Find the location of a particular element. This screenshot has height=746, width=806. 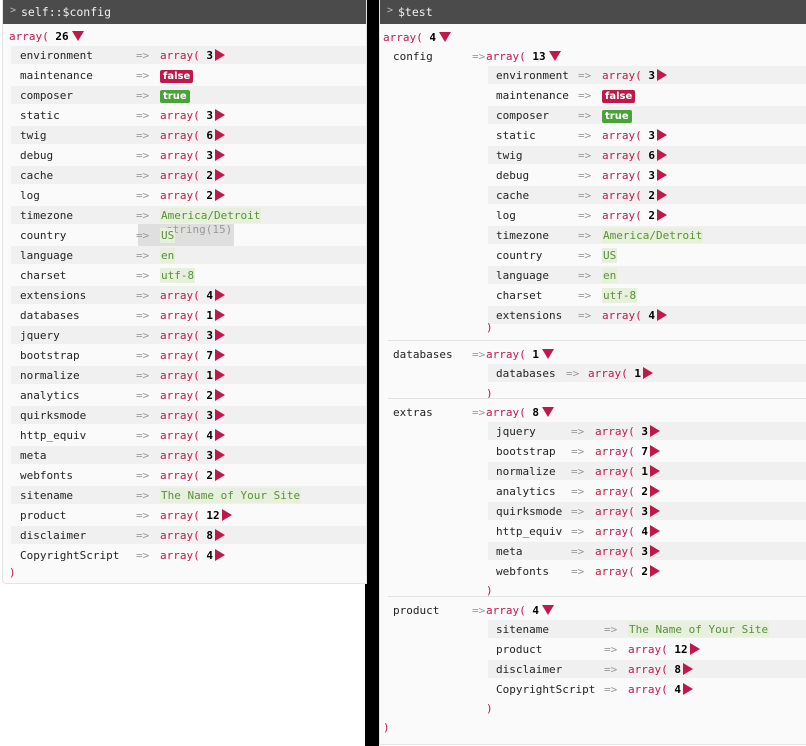

dump-header: > $test is located at coordinates (593, 12).